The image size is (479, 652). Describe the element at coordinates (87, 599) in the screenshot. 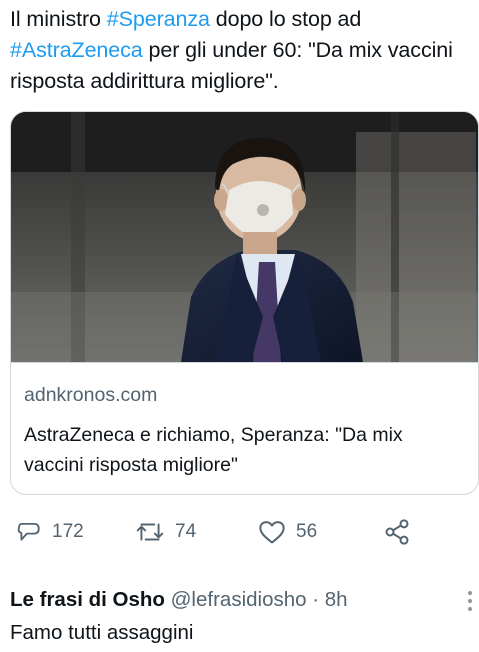

I see `reply-author-name: Le frasi di Osho` at that location.